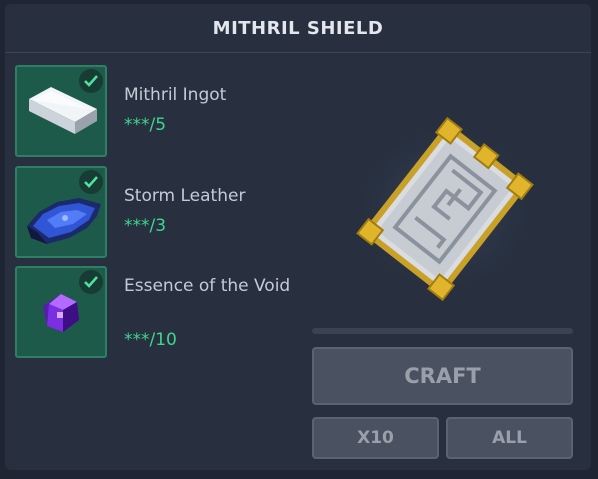 This screenshot has height=479, width=598. What do you see at coordinates (298, 28) in the screenshot?
I see `item-title: MITHRIL SHIELD` at bounding box center [298, 28].